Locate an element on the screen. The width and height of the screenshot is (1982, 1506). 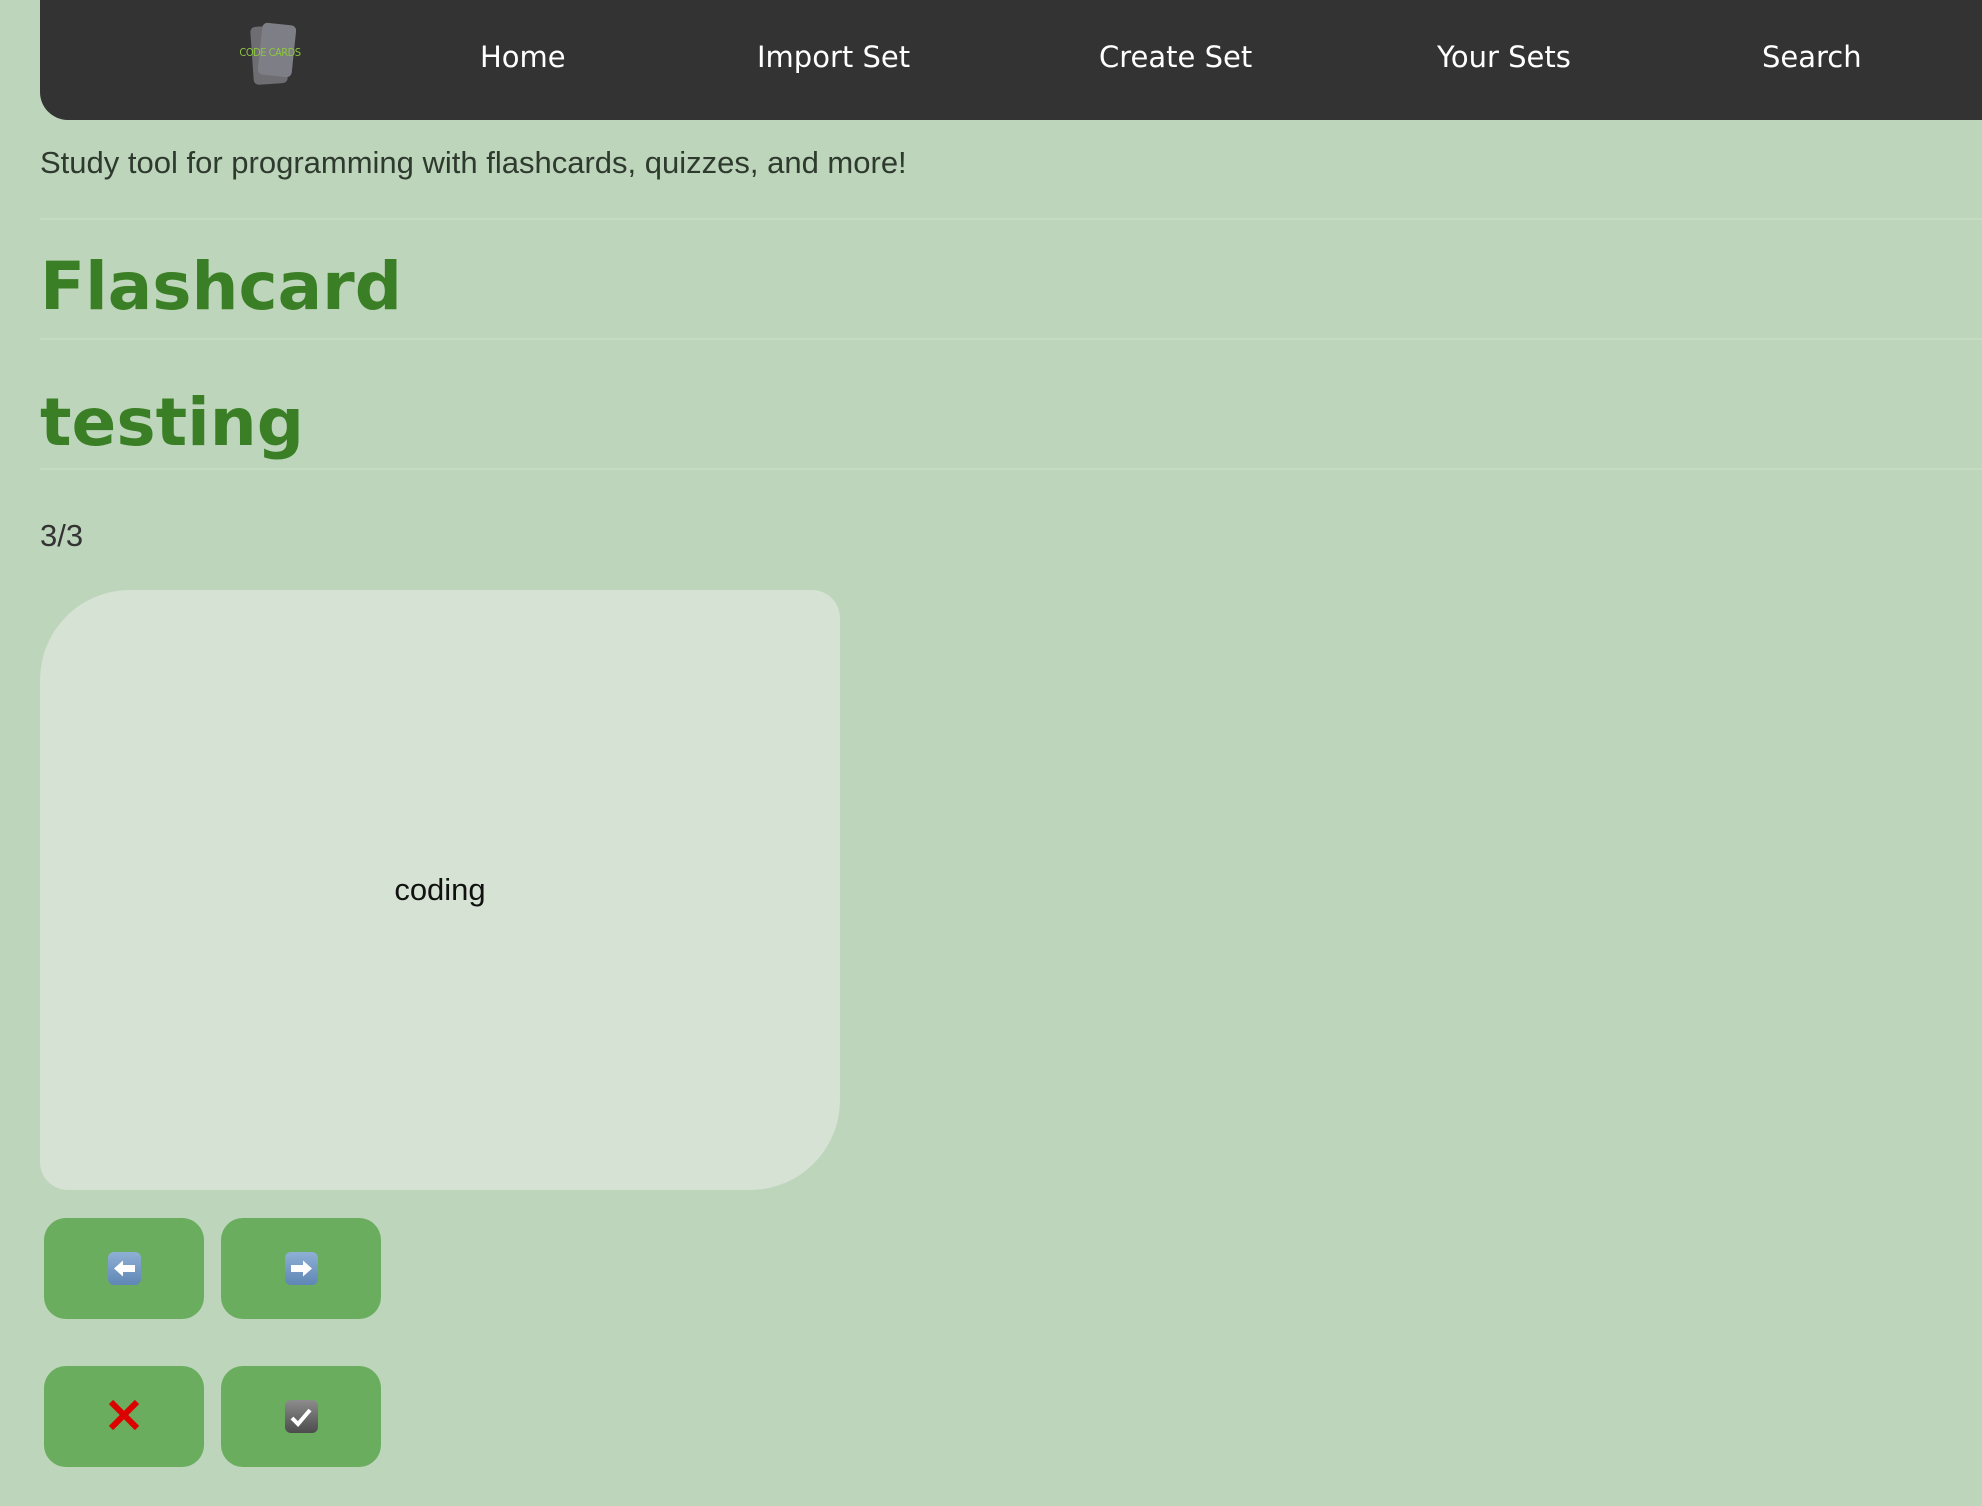
card-counter: 3/3 is located at coordinates (62, 535).